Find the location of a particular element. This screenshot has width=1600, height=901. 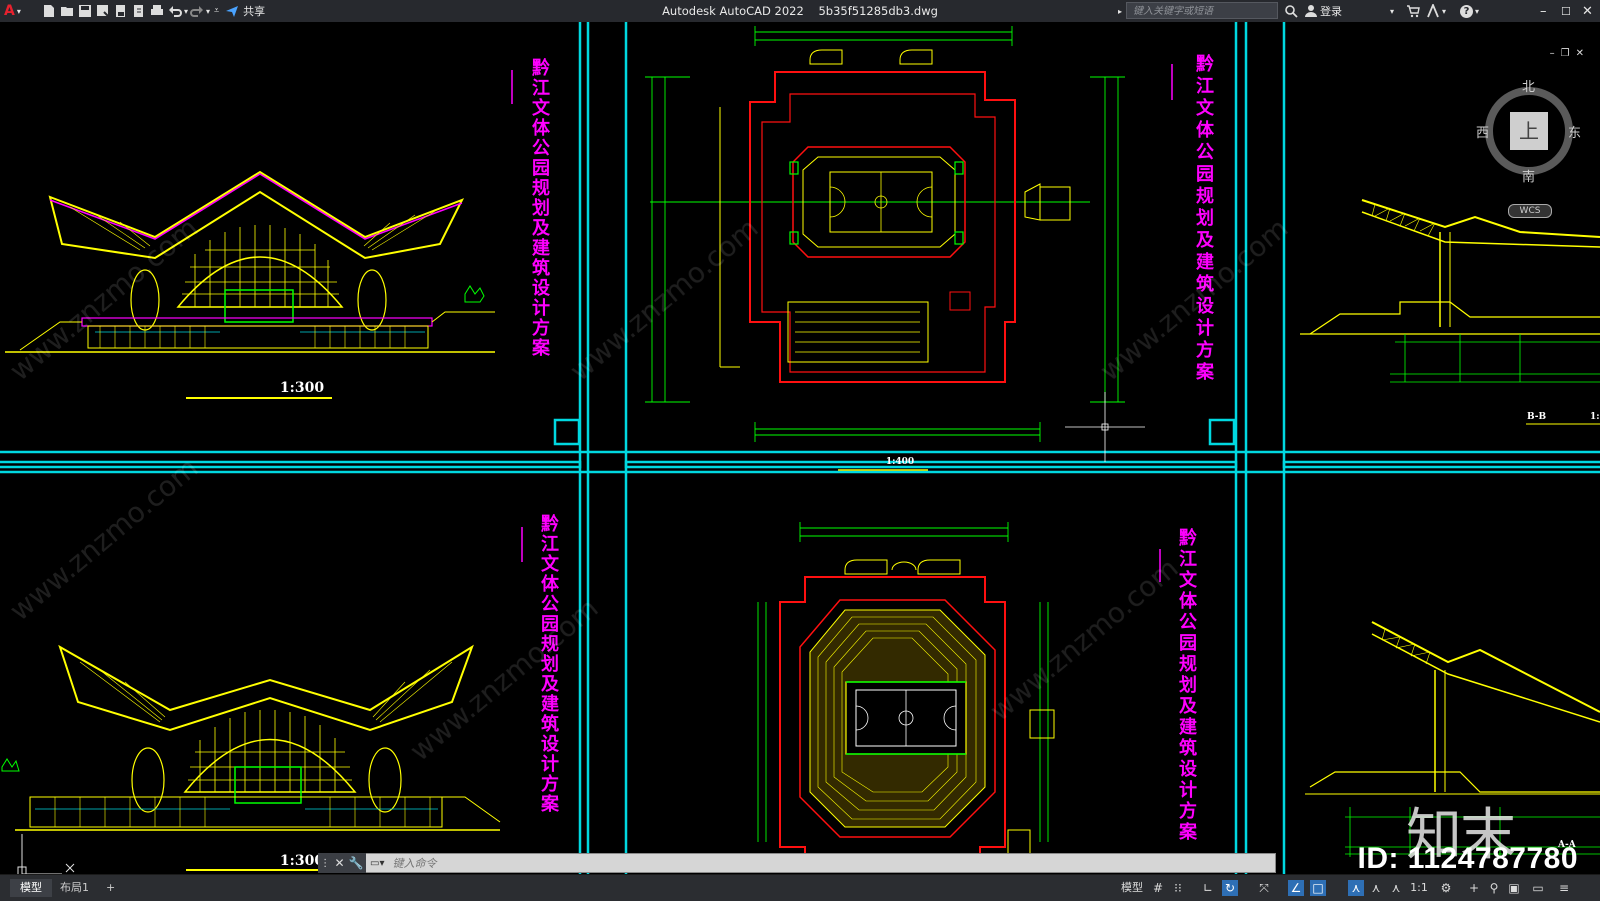

search-icon is located at coordinates (1291, 11).